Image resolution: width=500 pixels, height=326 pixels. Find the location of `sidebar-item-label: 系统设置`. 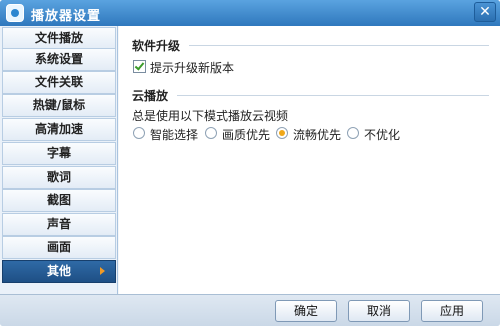

sidebar-item-label: 系统设置 is located at coordinates (58, 59).